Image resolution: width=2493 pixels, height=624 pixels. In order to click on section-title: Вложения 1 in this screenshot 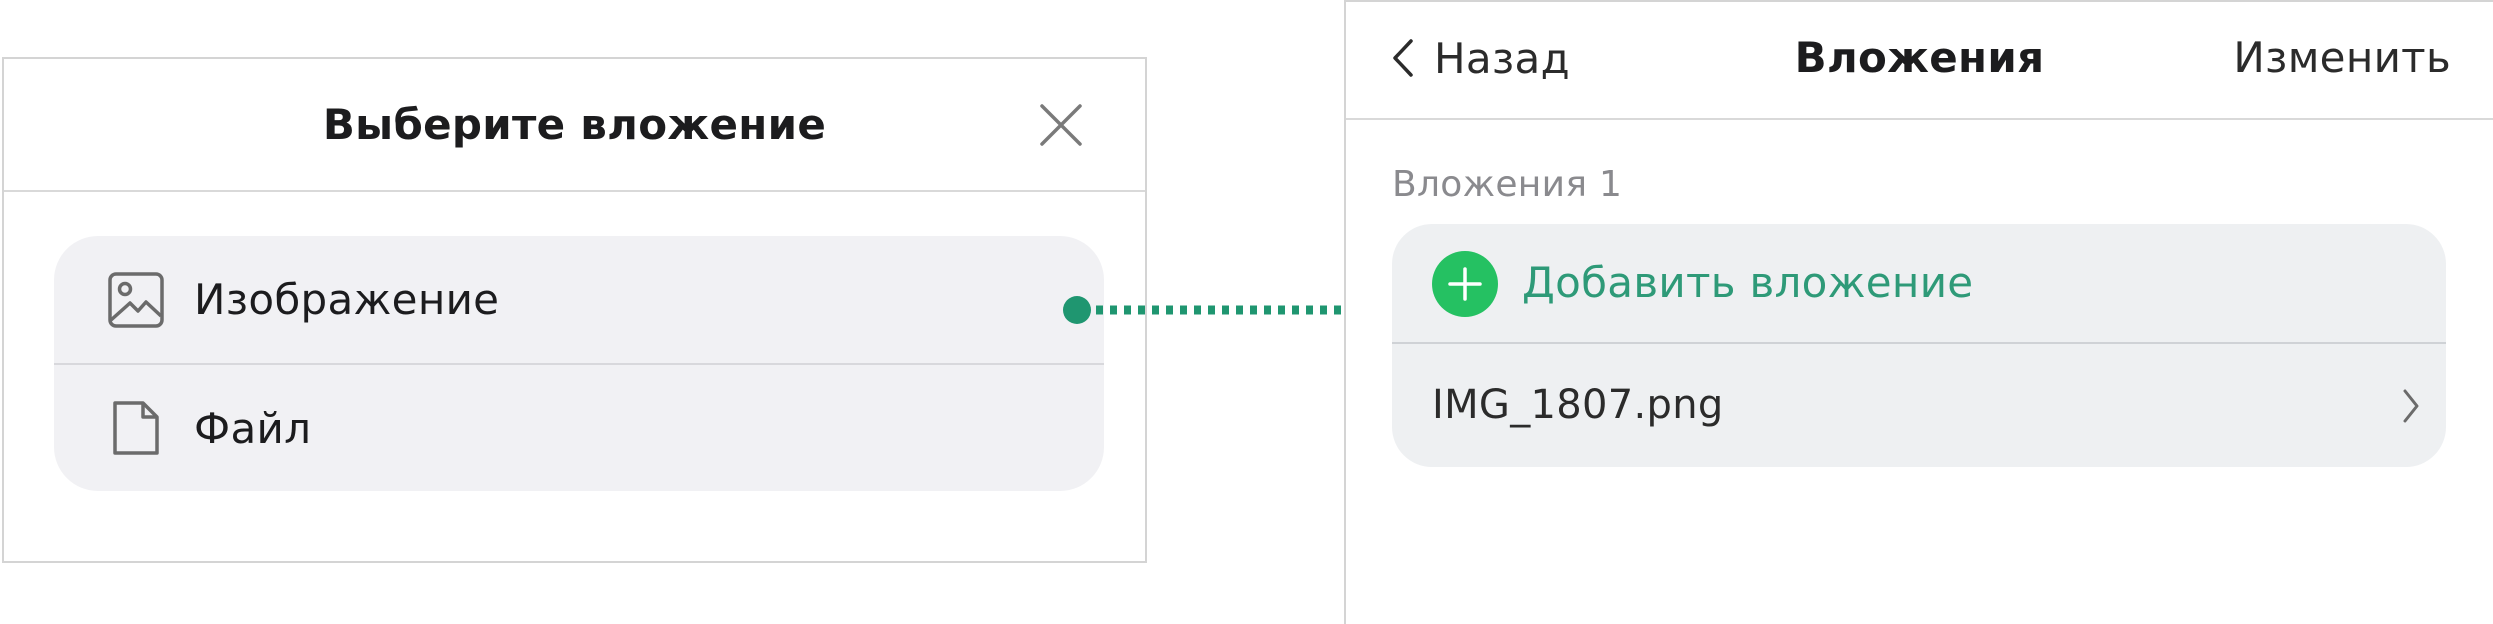, I will do `click(1507, 184)`.